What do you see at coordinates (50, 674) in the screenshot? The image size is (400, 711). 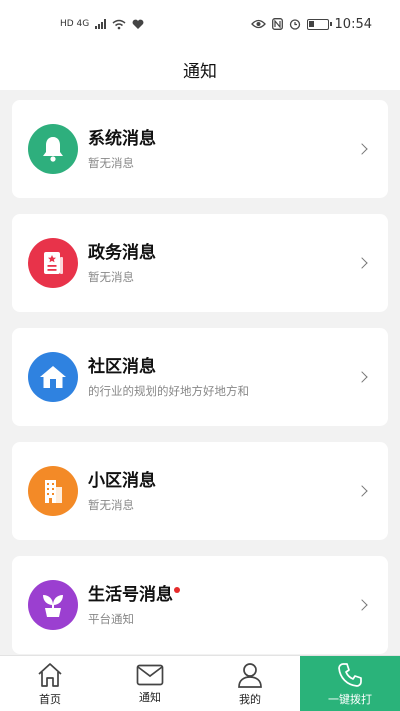 I see `home-outline-icon` at bounding box center [50, 674].